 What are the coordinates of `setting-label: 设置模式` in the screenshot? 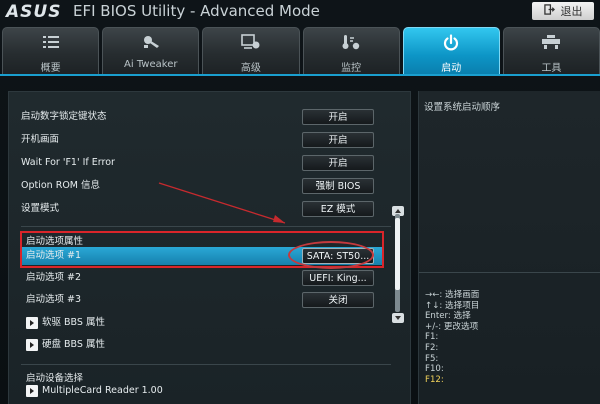 It's located at (40, 208).